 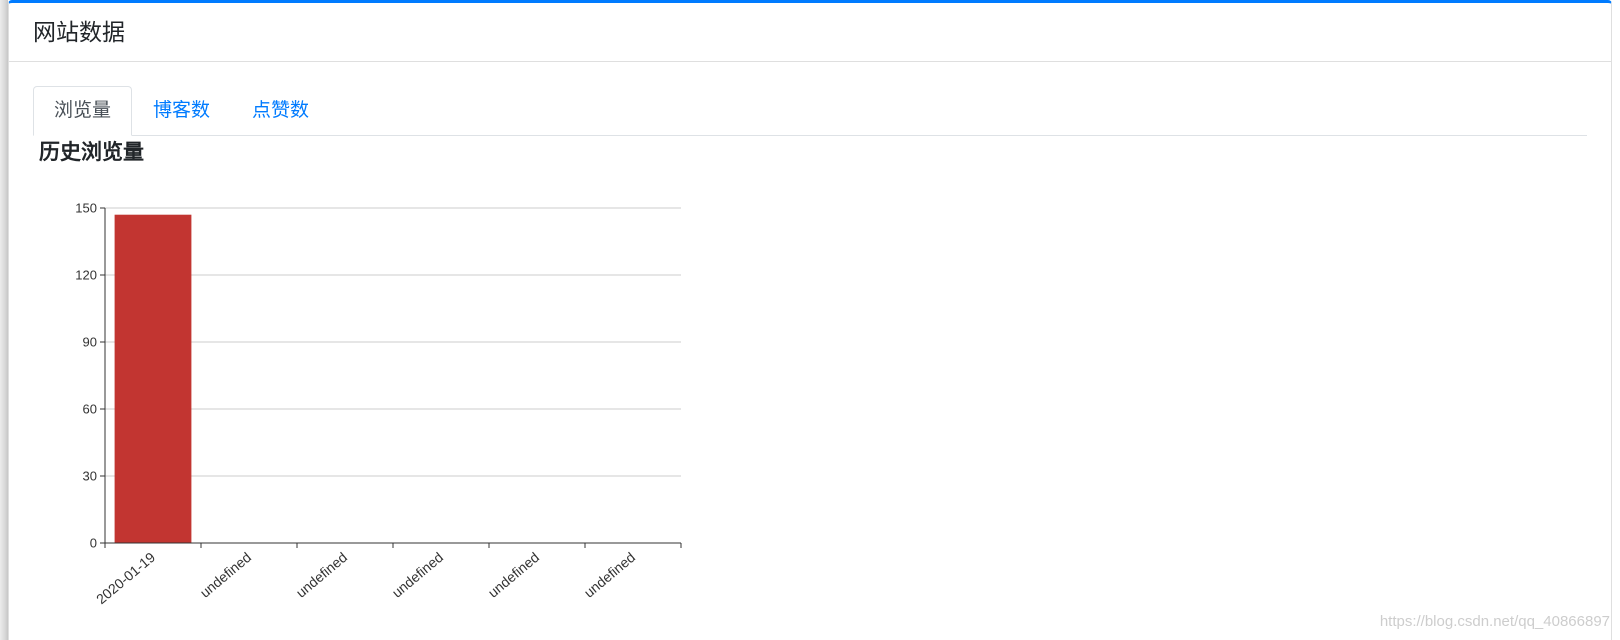 I want to click on tab-blog-count: 博客数, so click(x=181, y=111).